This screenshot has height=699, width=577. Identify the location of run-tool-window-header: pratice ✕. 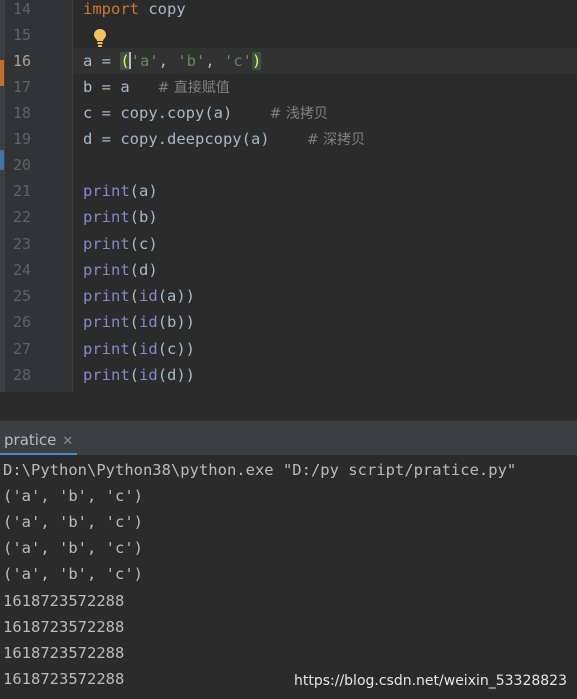
(288, 438).